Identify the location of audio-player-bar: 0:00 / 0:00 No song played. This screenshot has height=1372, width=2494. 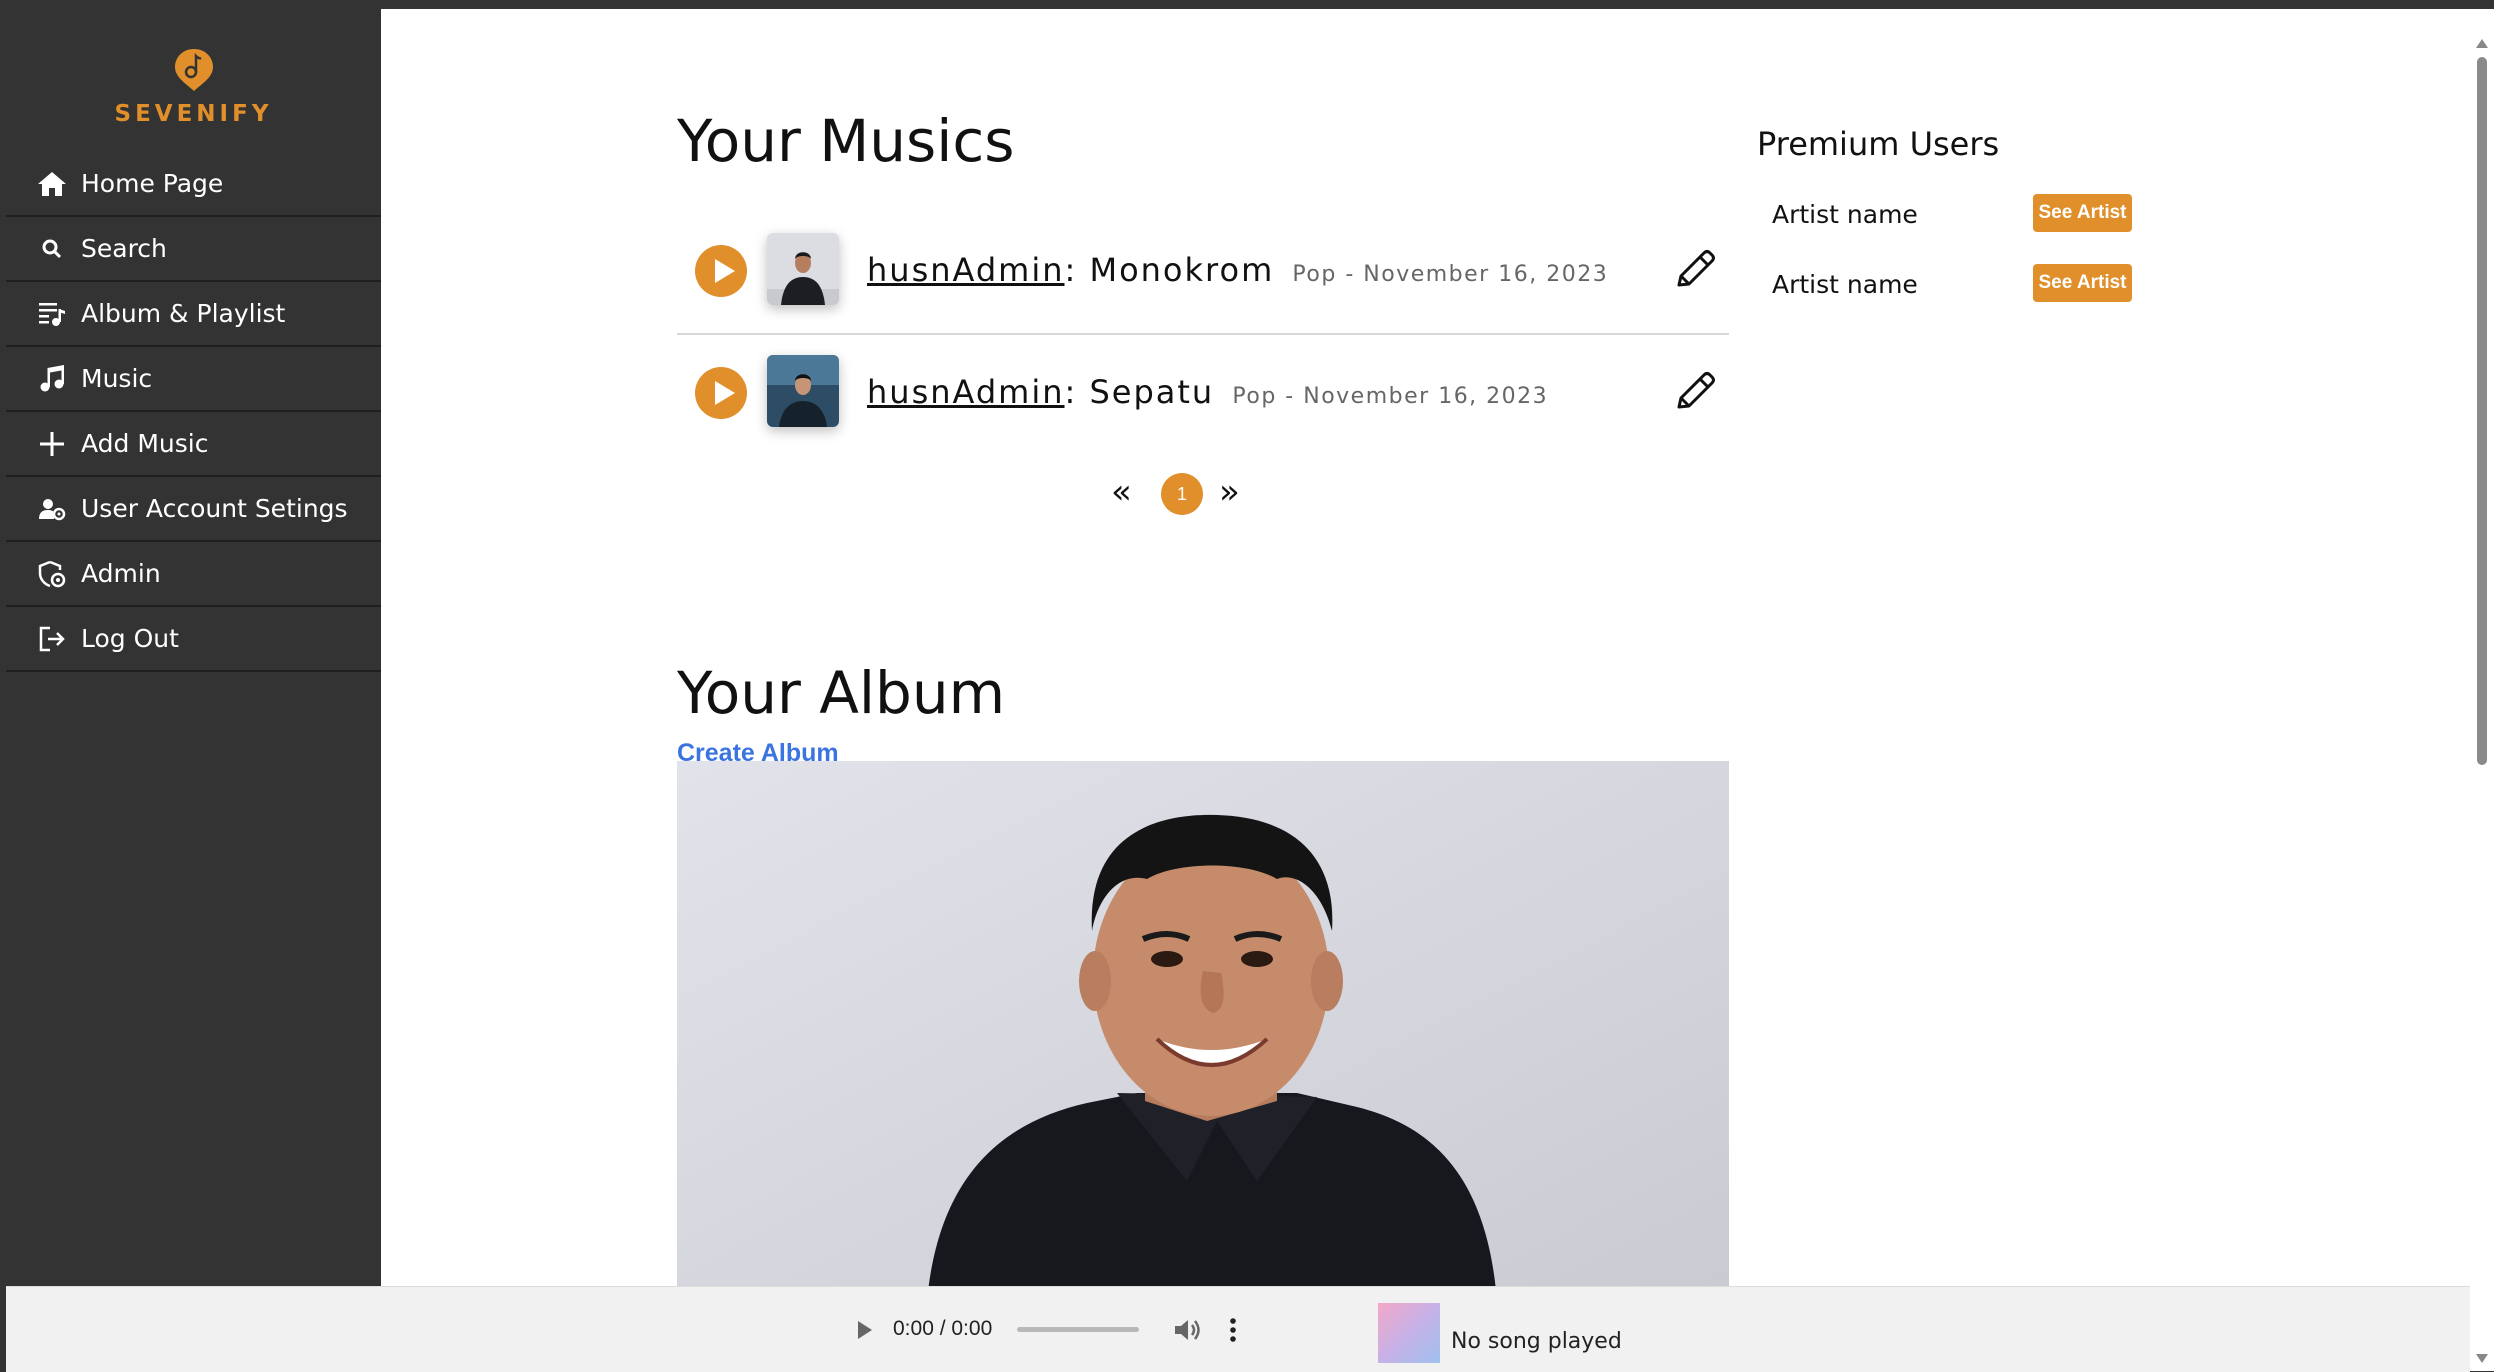
(1238, 1329).